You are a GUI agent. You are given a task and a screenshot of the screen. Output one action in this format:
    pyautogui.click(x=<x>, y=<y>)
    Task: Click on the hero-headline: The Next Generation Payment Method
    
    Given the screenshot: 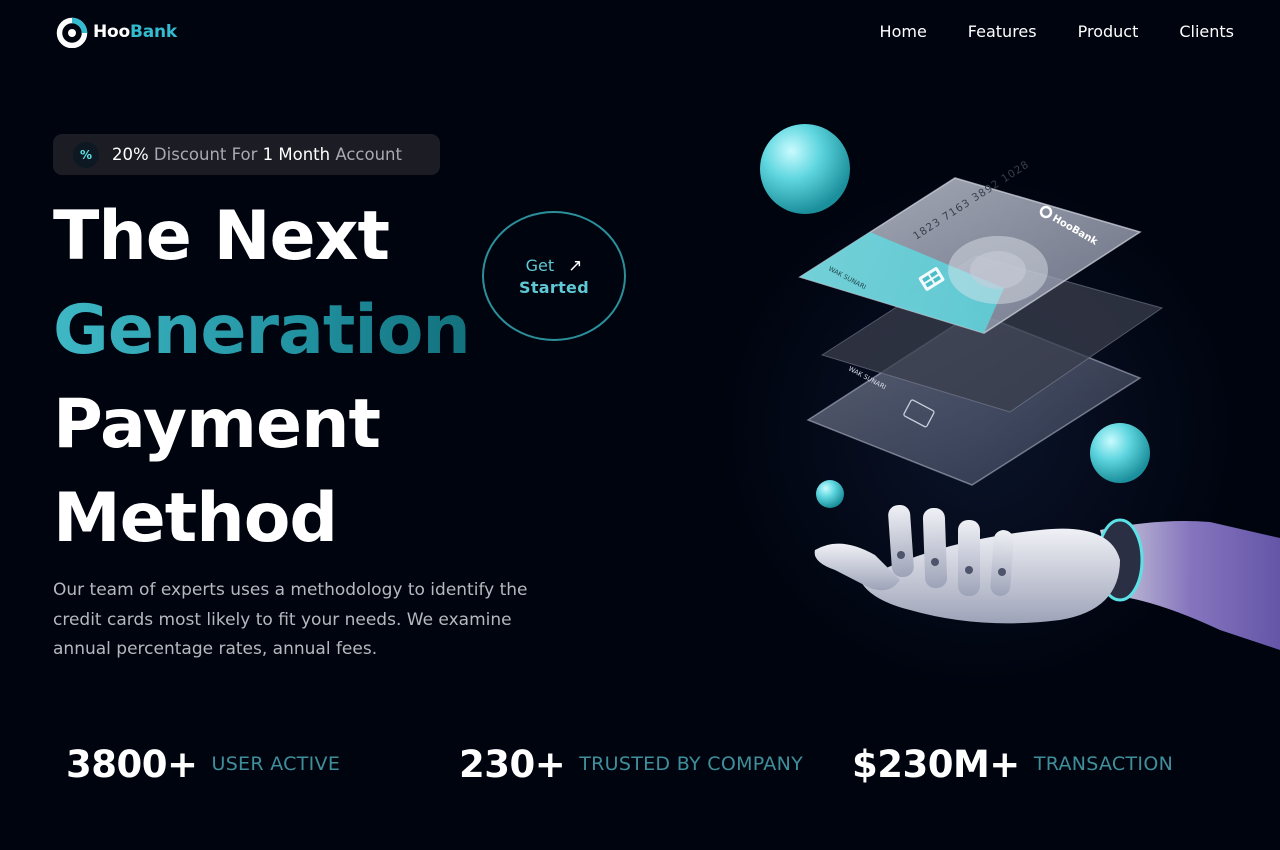 What is the action you would take?
    pyautogui.click(x=262, y=378)
    